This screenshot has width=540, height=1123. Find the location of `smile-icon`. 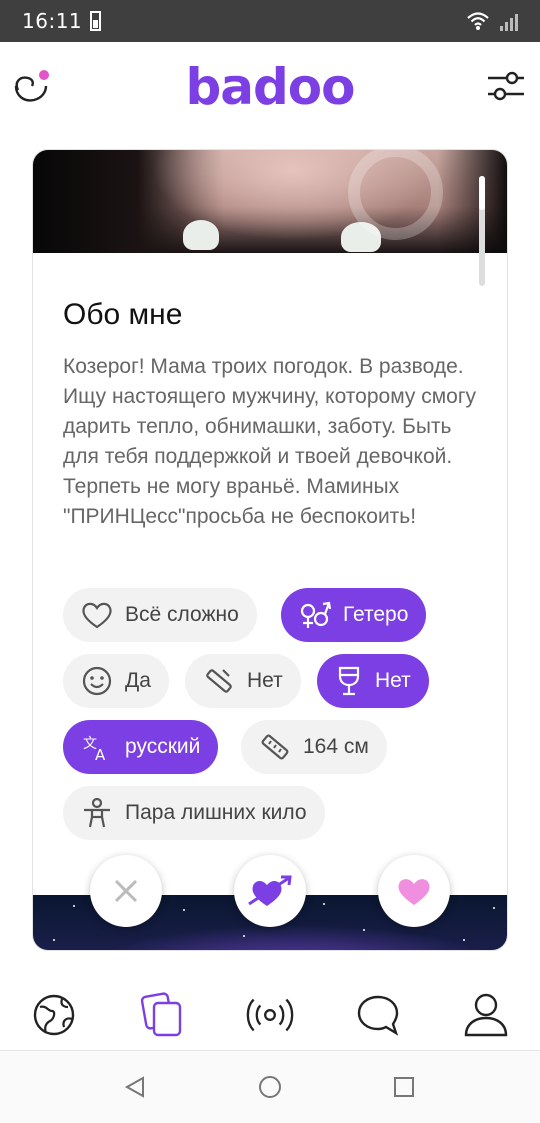

smile-icon is located at coordinates (97, 681).